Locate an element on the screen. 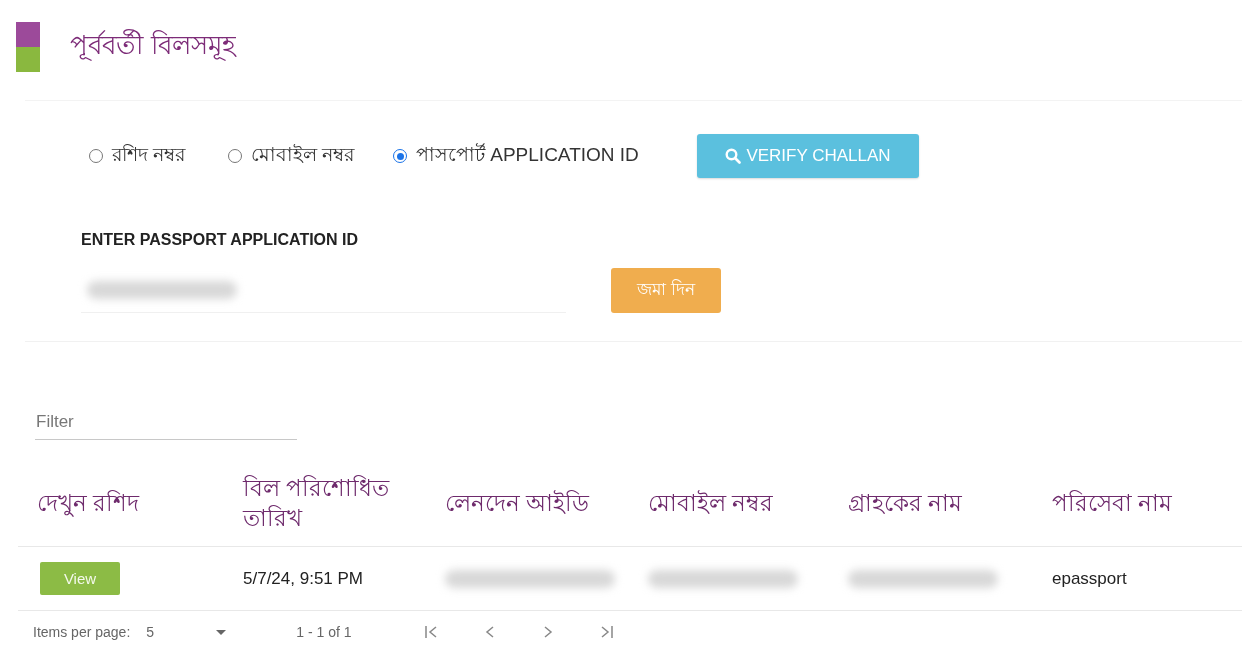 The width and height of the screenshot is (1242, 659). page-size-select: 5 is located at coordinates (186, 632).